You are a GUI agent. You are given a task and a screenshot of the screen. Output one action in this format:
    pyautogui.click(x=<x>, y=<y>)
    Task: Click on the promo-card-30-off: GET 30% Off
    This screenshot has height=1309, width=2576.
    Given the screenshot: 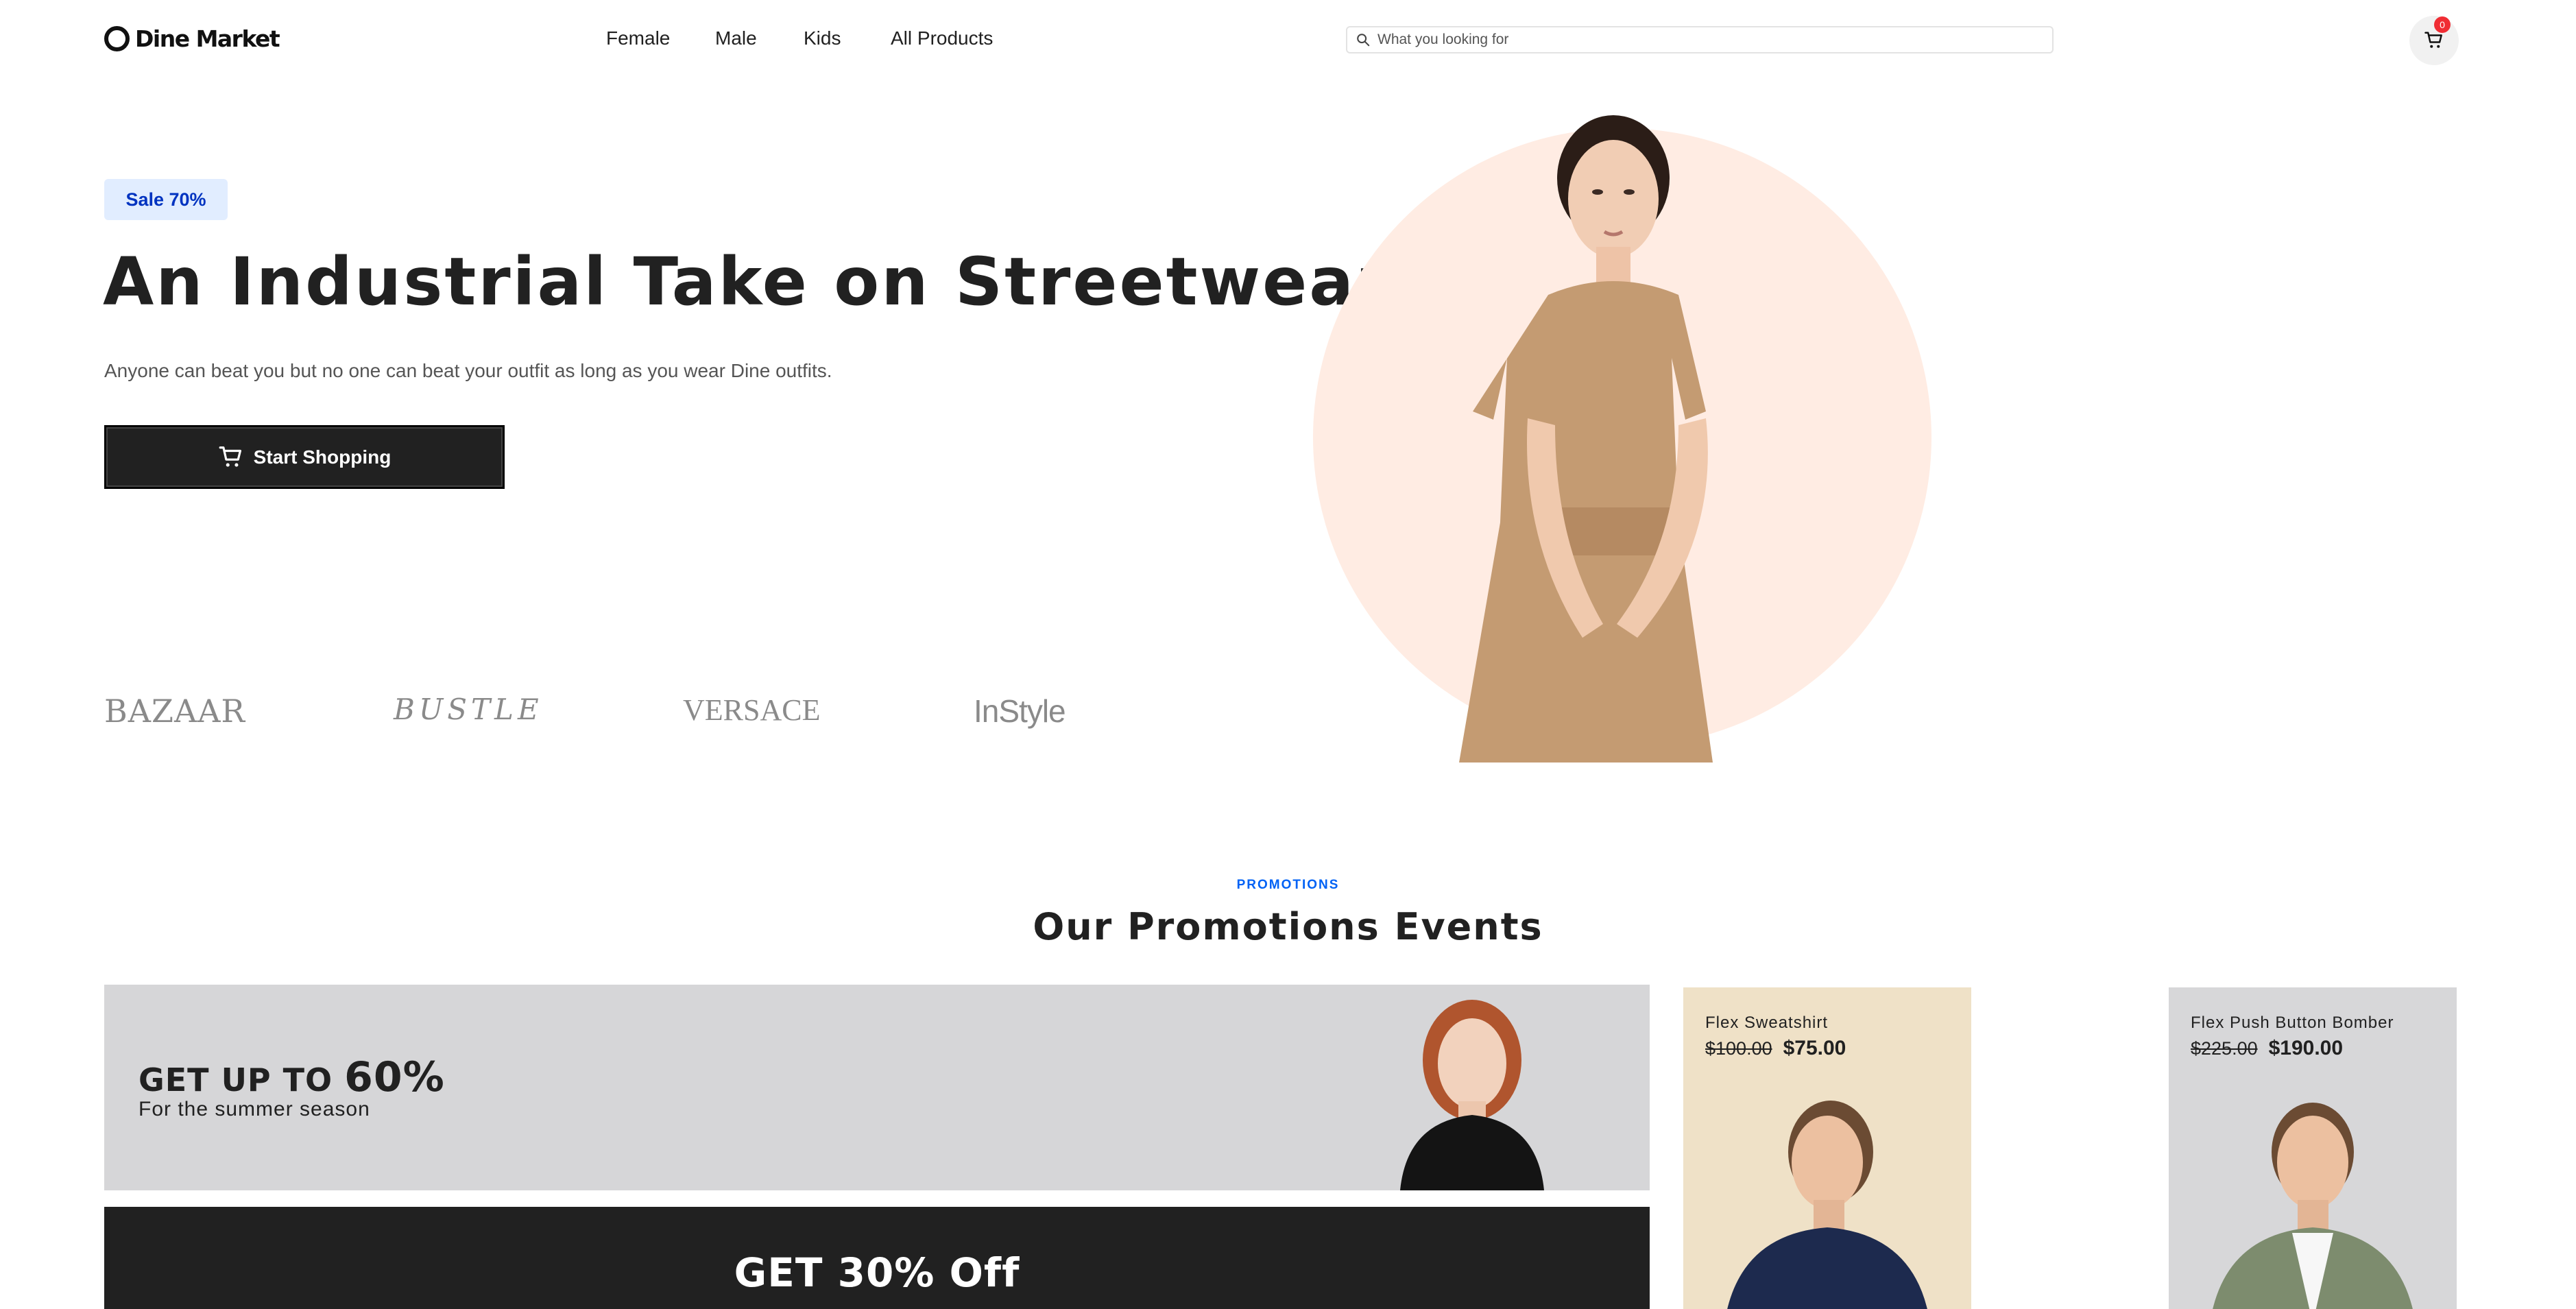 What is the action you would take?
    pyautogui.click(x=877, y=1258)
    